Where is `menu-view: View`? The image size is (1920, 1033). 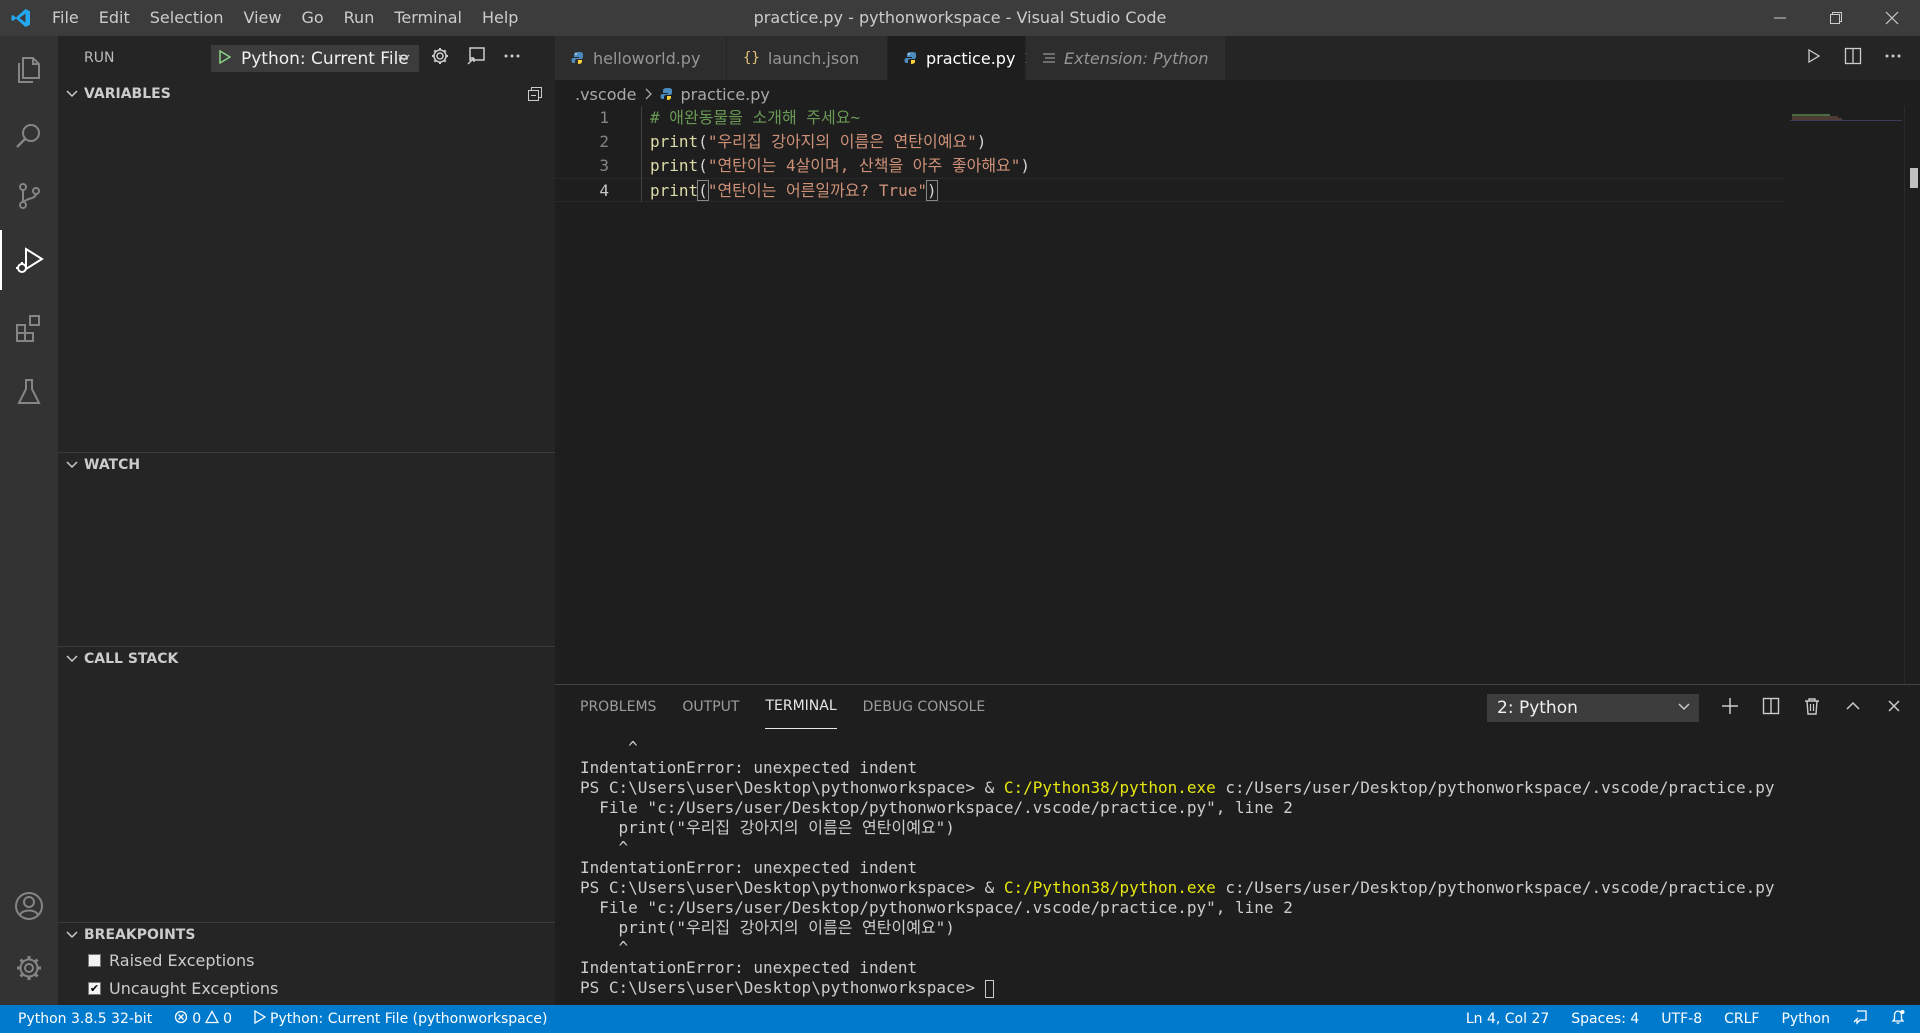
menu-view: View is located at coordinates (263, 18).